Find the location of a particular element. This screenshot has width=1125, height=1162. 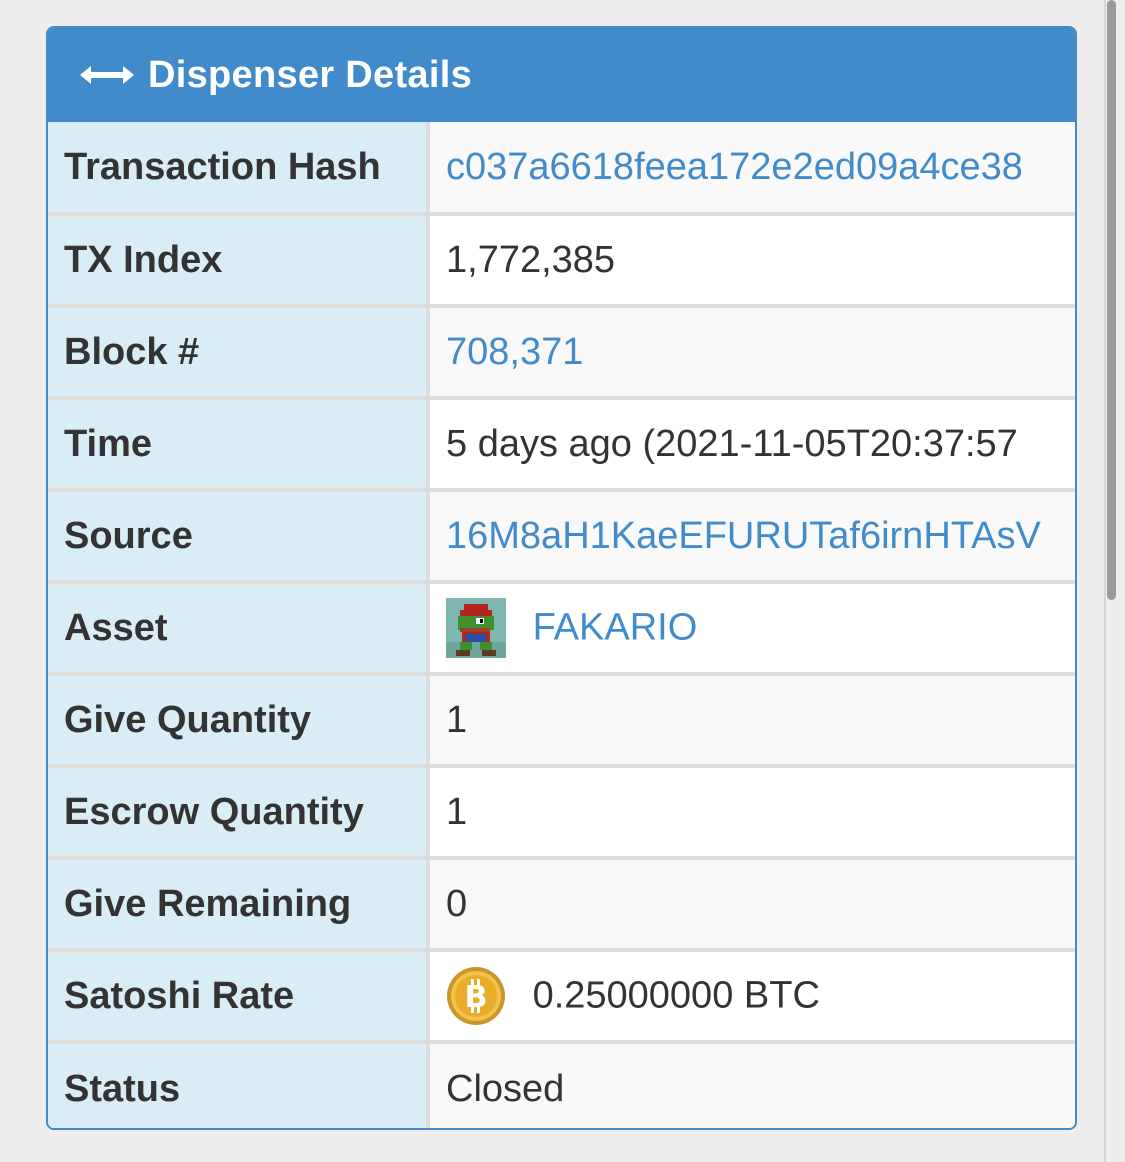

source-address-link: 16M8aH1KaeEFURUTaf6irnHTAsV is located at coordinates (743, 536).